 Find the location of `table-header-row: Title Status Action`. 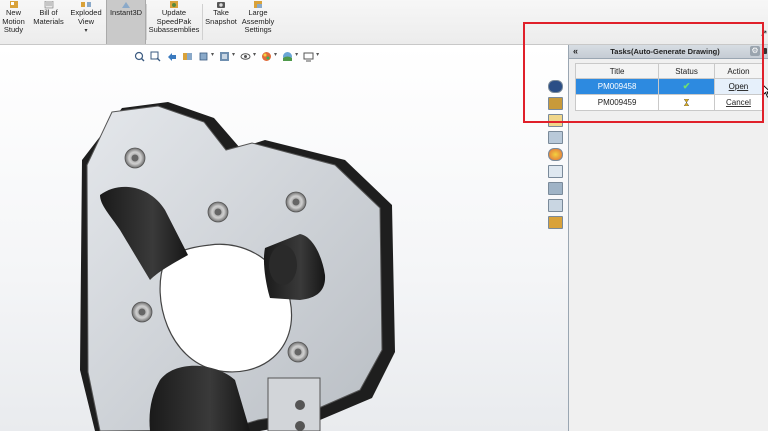

table-header-row: Title Status Action is located at coordinates (669, 71).